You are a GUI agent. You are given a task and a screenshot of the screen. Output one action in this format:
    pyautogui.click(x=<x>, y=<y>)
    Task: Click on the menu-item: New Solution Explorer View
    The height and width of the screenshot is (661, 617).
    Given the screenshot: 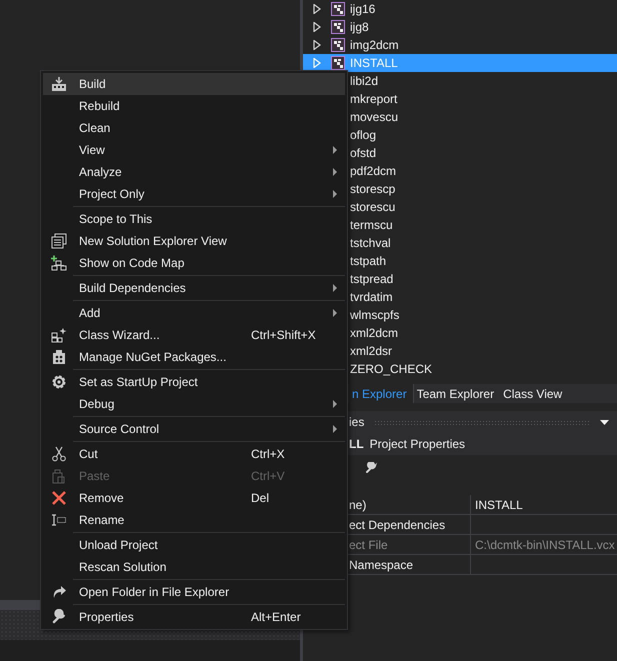 What is the action you would take?
    pyautogui.click(x=194, y=241)
    